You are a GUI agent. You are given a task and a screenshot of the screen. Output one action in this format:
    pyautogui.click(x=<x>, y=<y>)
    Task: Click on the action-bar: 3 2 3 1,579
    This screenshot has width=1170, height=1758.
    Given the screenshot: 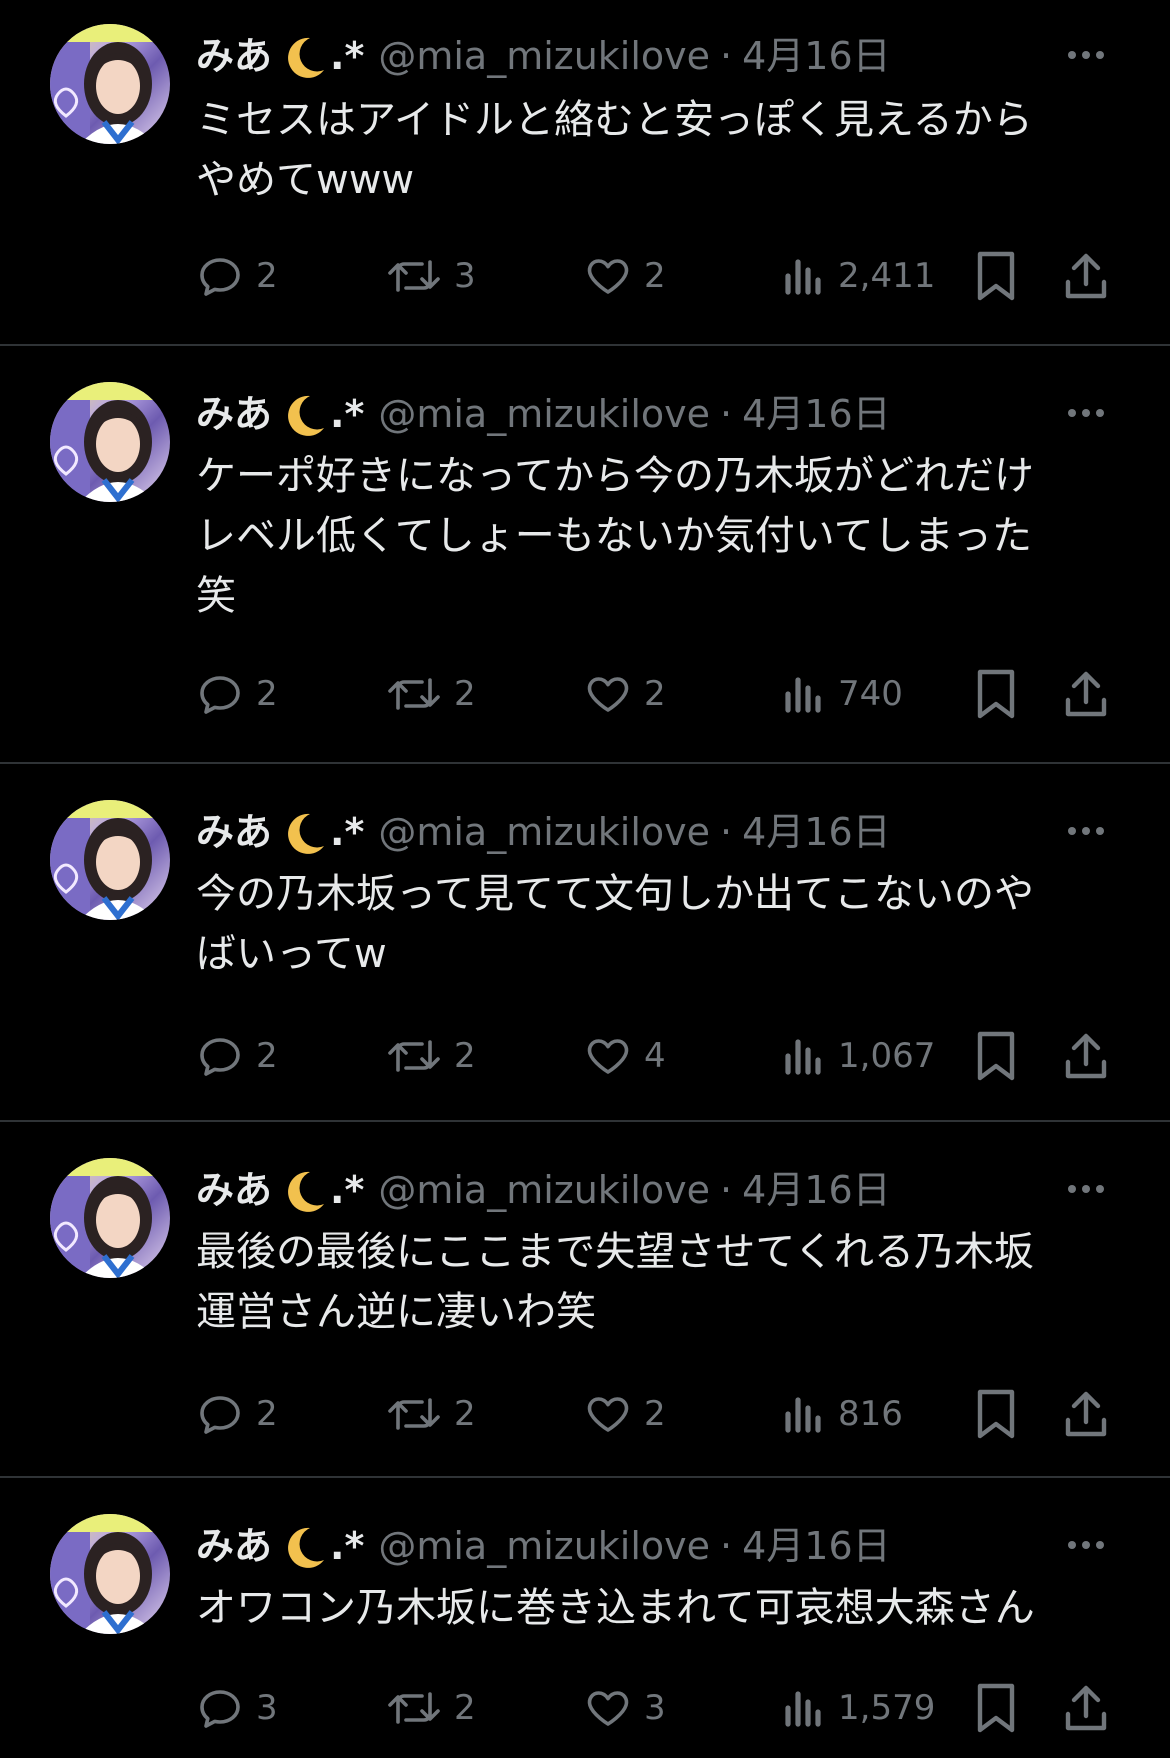 What is the action you would take?
    pyautogui.click(x=661, y=1708)
    